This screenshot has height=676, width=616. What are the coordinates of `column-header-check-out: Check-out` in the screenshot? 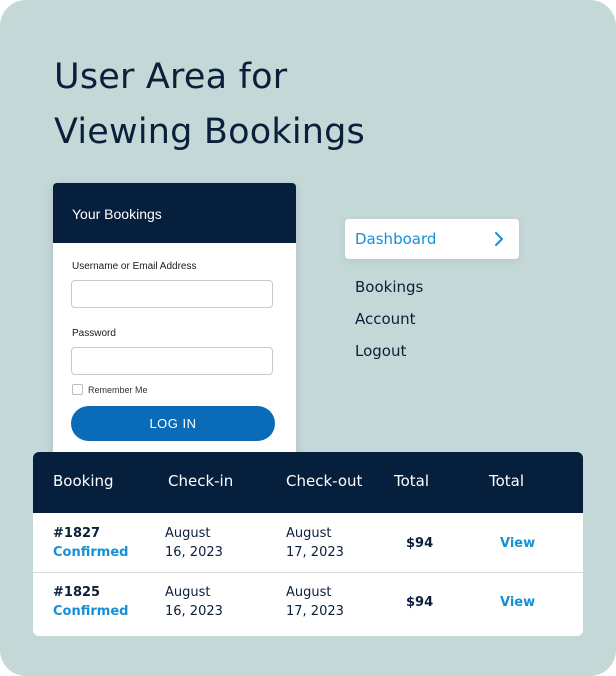 It's located at (324, 481).